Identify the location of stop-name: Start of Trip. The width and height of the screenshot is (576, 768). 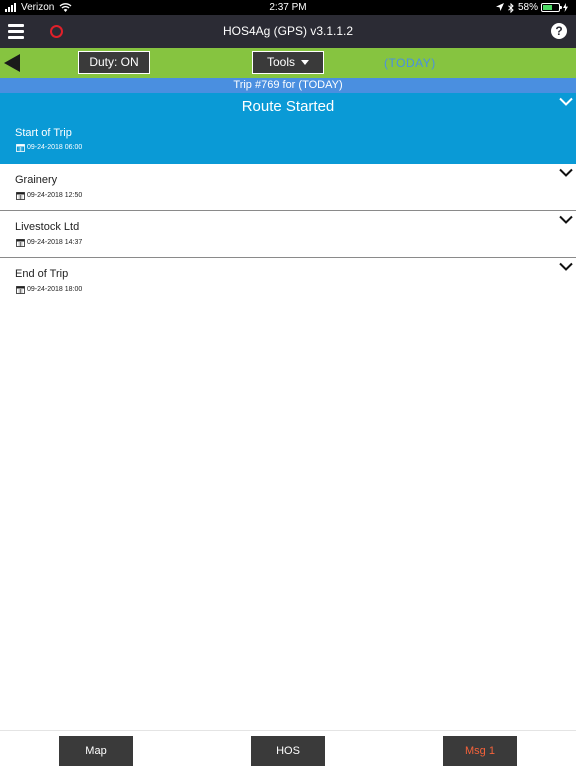
(43, 133).